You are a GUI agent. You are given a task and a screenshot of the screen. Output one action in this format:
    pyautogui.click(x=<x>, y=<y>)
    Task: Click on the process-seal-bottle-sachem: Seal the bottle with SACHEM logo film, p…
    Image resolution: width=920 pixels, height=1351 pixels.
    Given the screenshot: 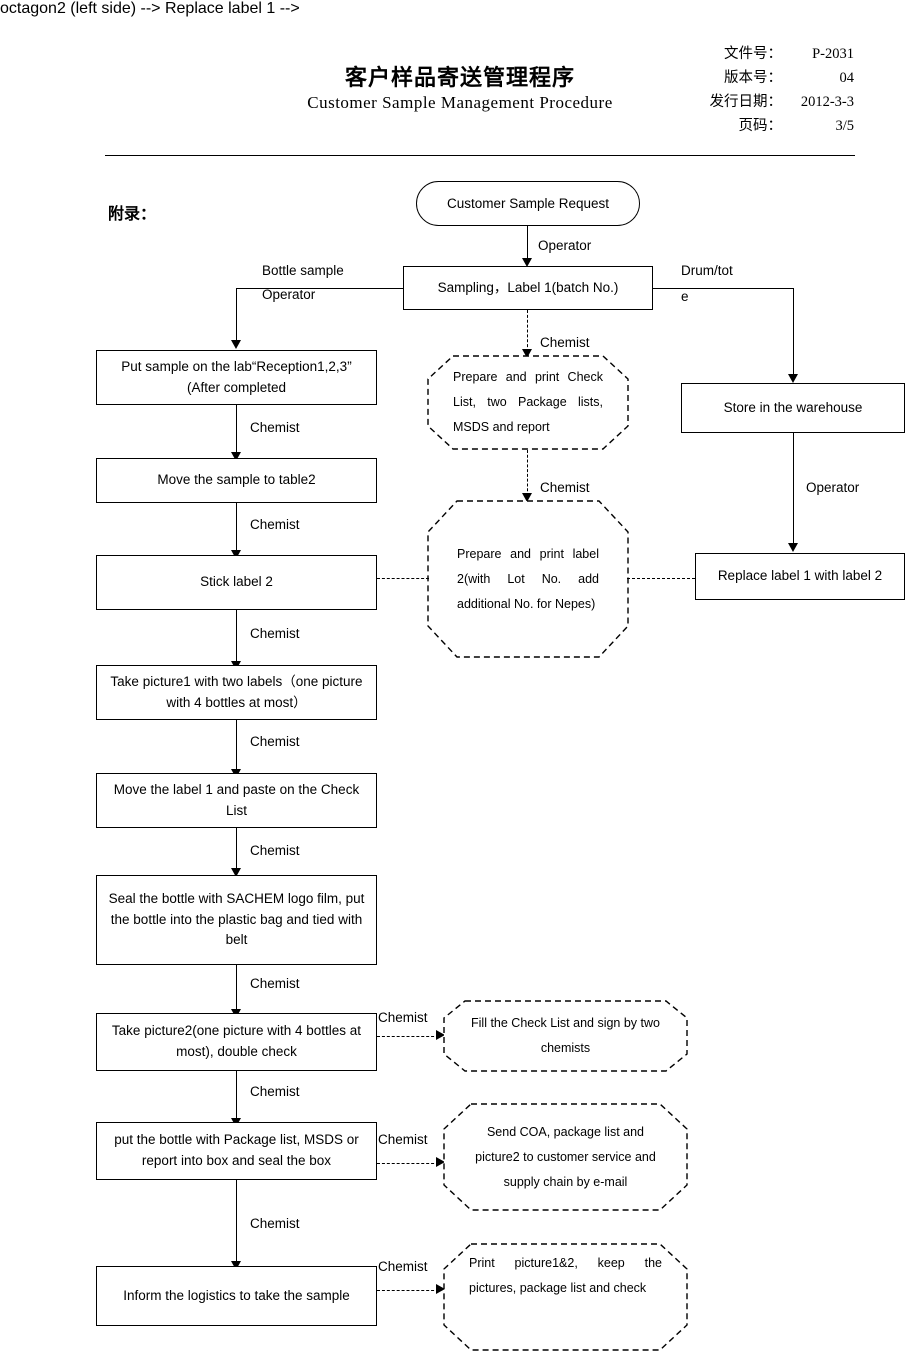 What is the action you would take?
    pyautogui.click(x=236, y=920)
    